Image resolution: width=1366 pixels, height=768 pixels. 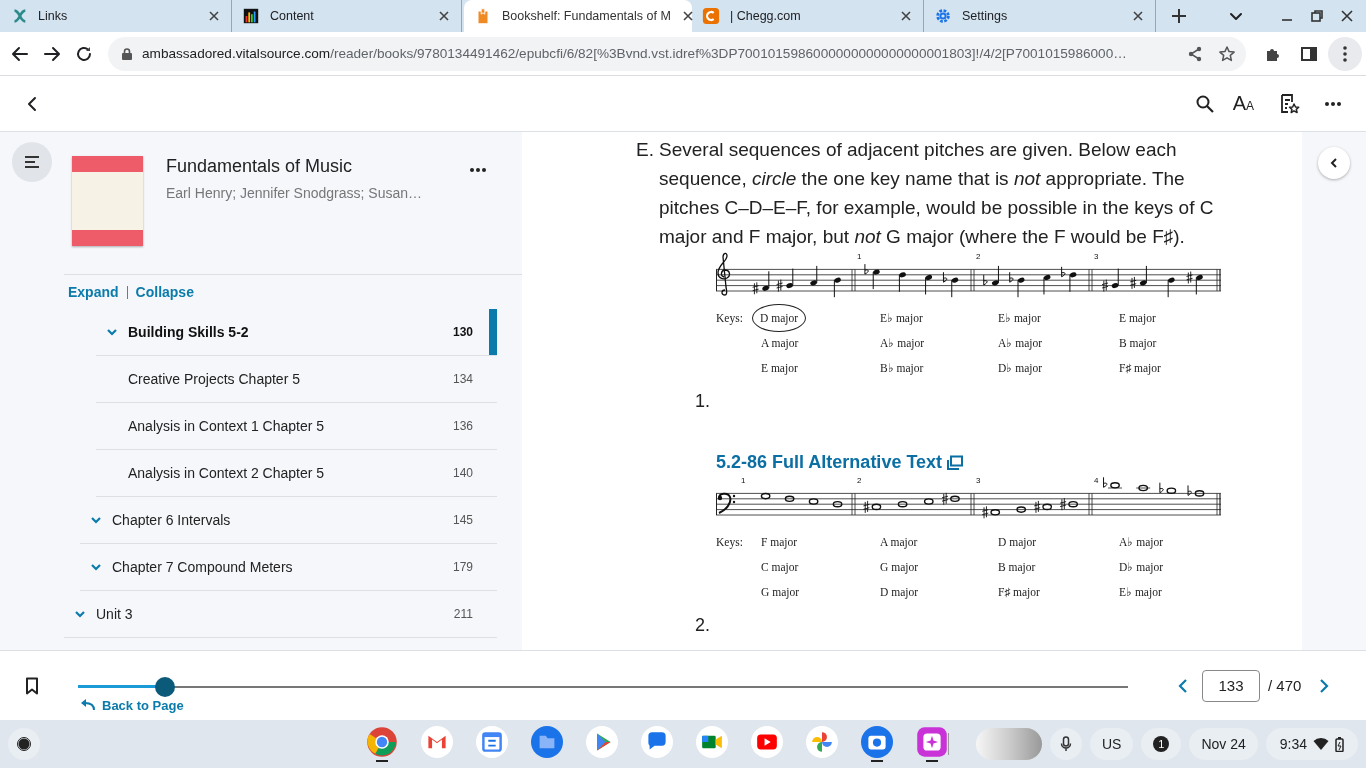 What do you see at coordinates (657, 742) in the screenshot?
I see `chat-bubble-app-icon` at bounding box center [657, 742].